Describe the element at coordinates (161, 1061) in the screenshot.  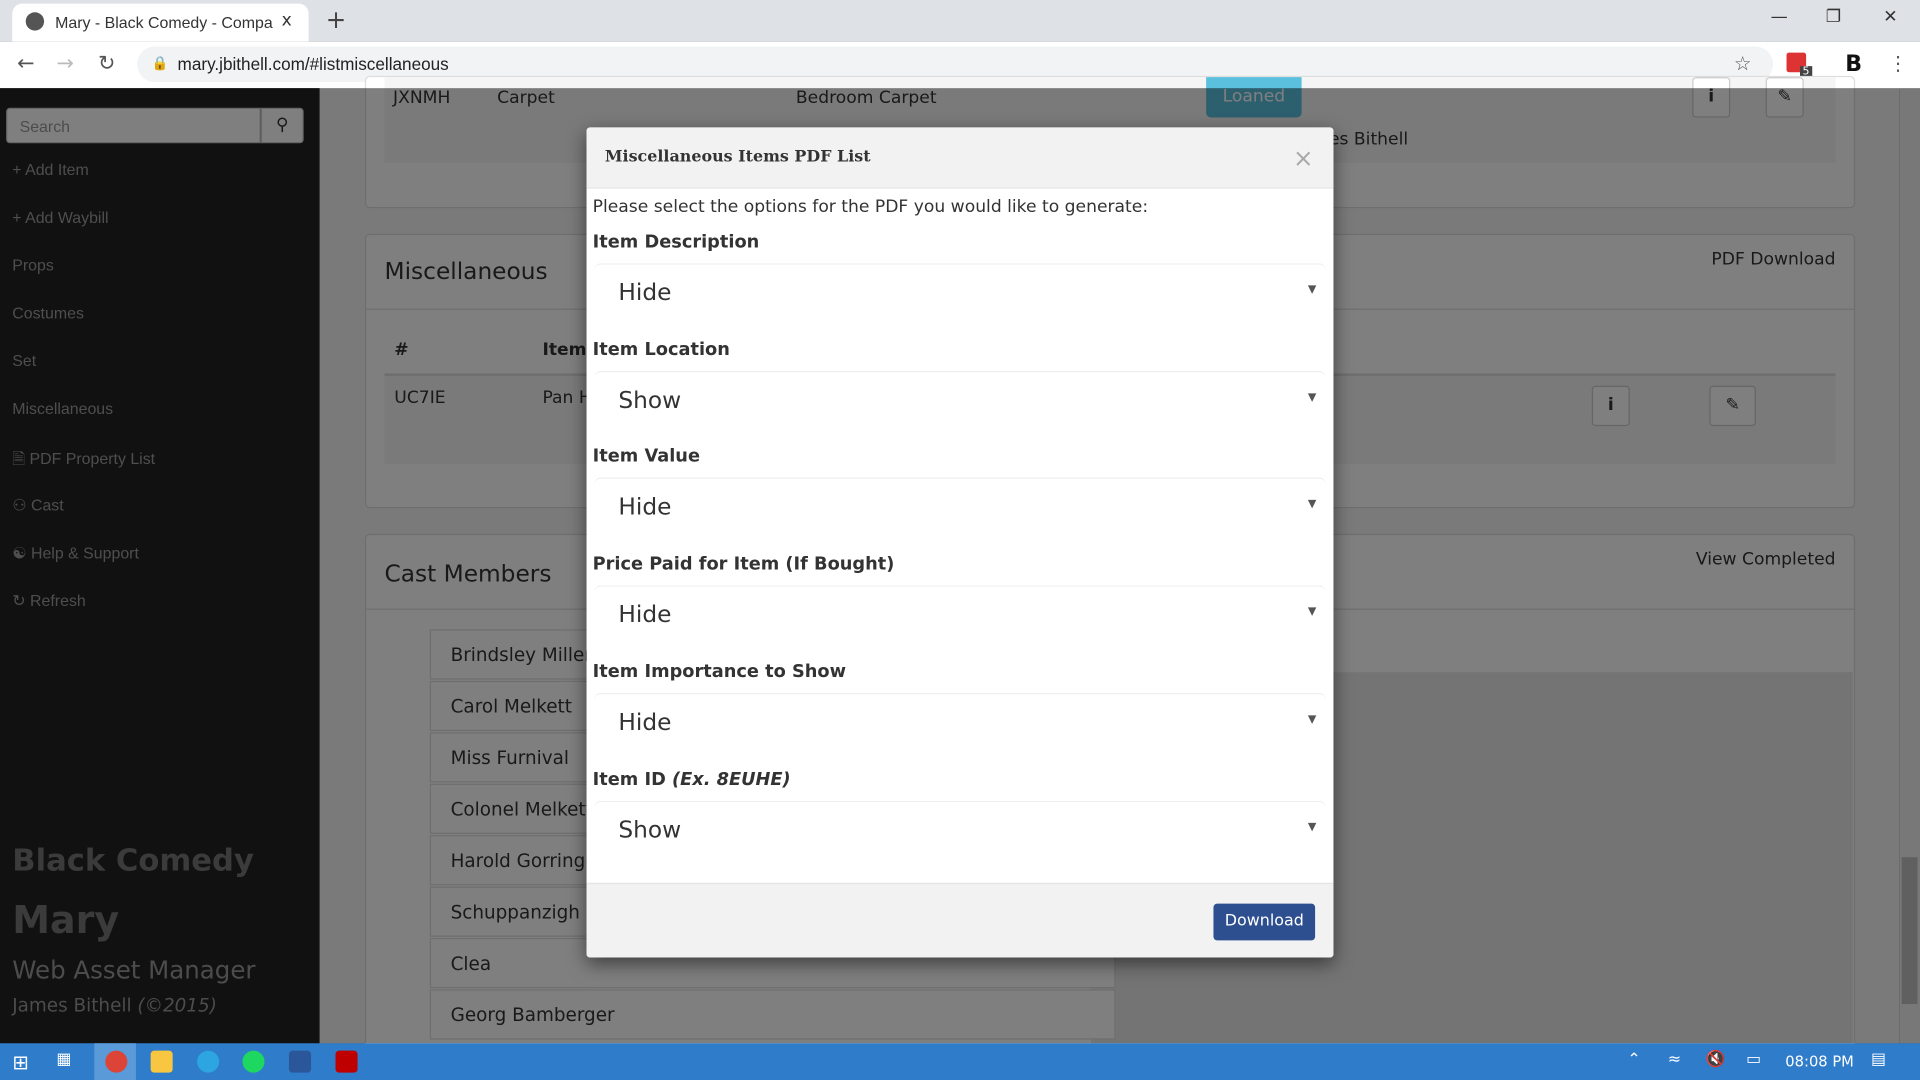
I see `file-explorer-icon` at that location.